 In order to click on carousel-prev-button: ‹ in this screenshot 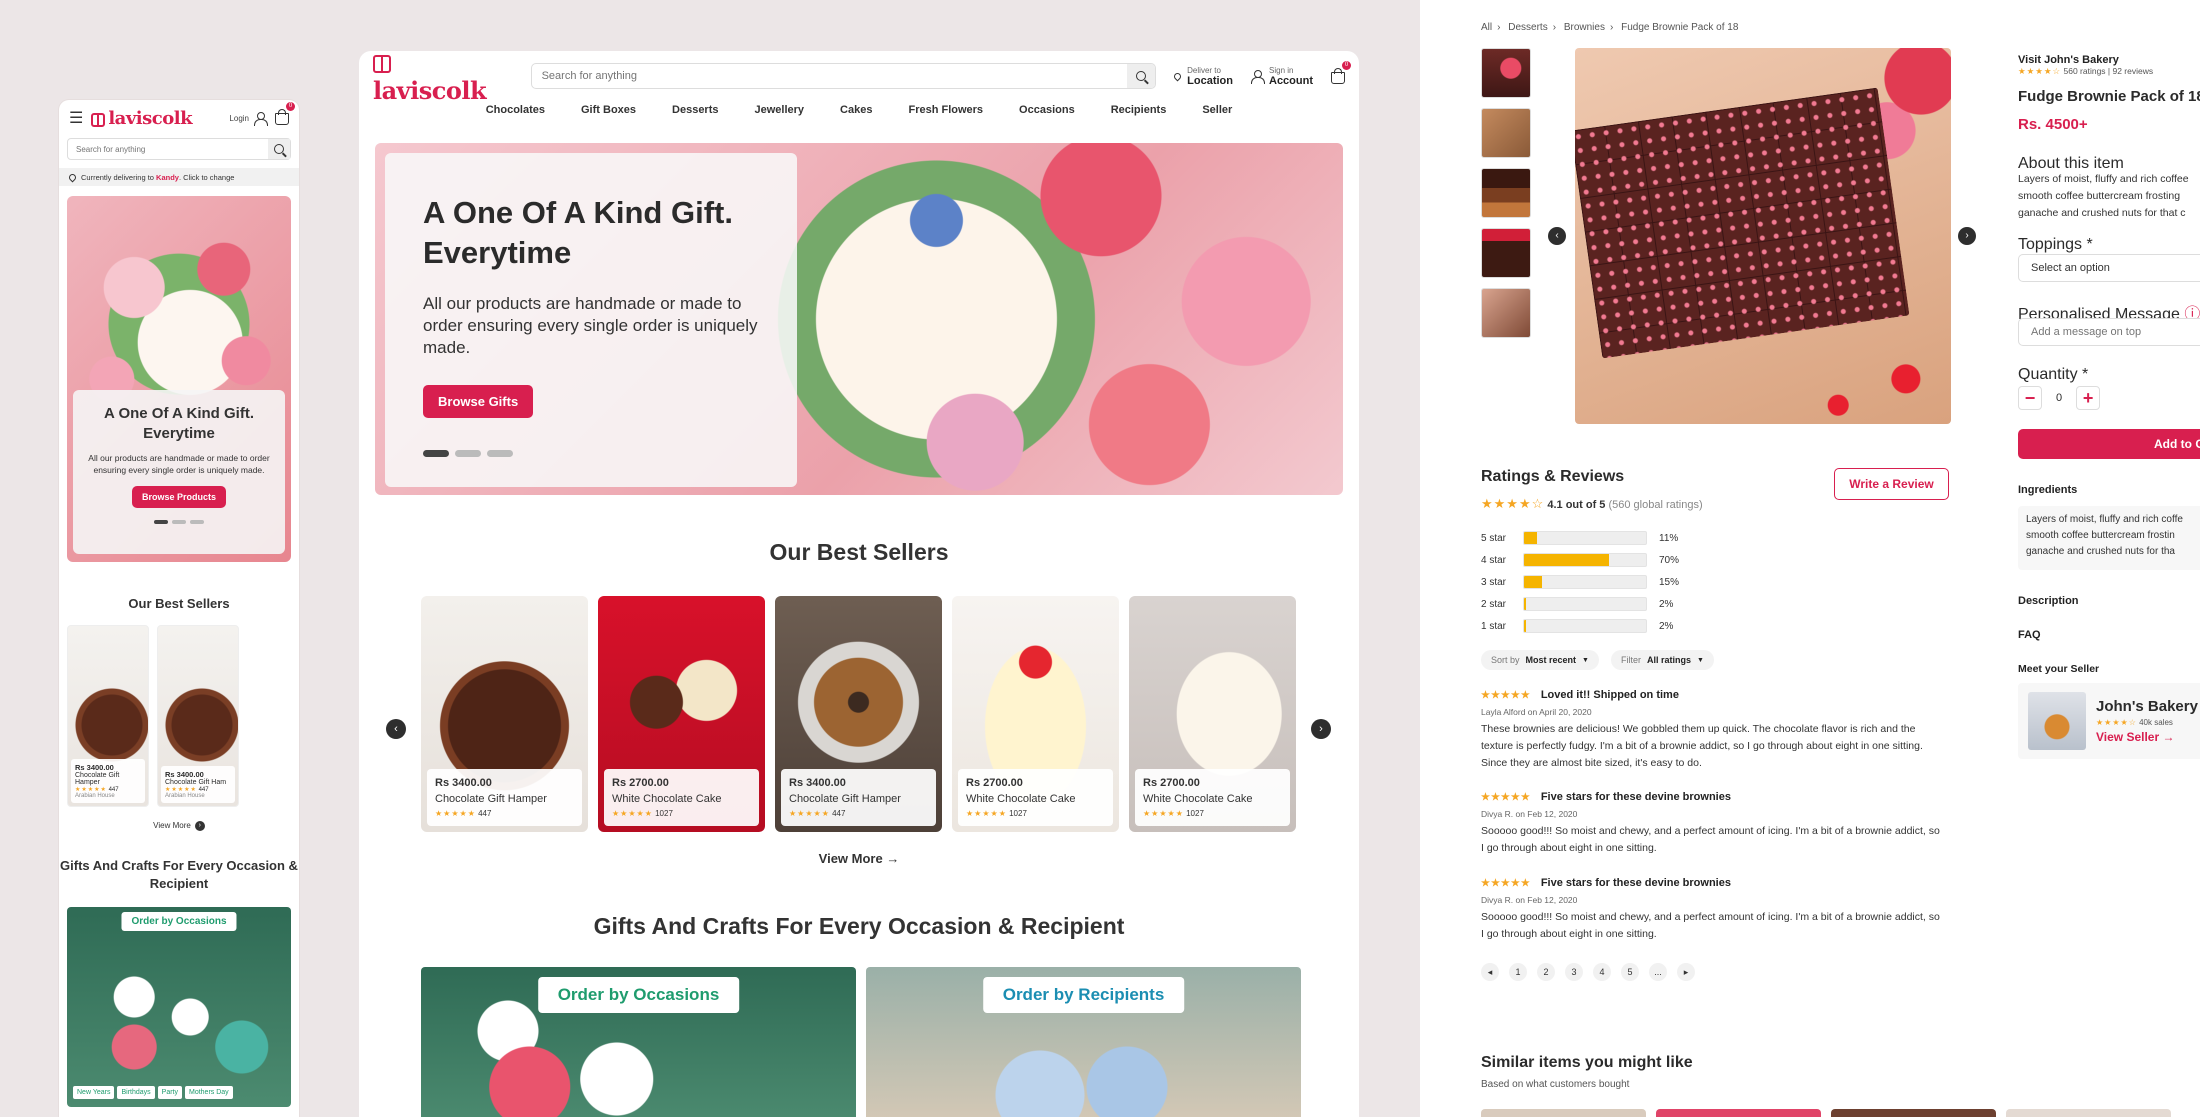, I will do `click(396, 729)`.